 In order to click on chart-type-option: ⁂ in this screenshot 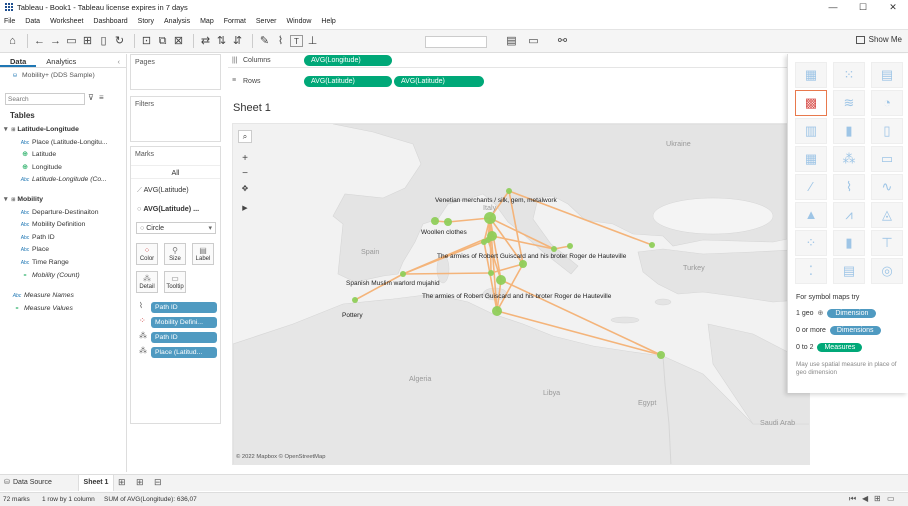, I will do `click(849, 159)`.